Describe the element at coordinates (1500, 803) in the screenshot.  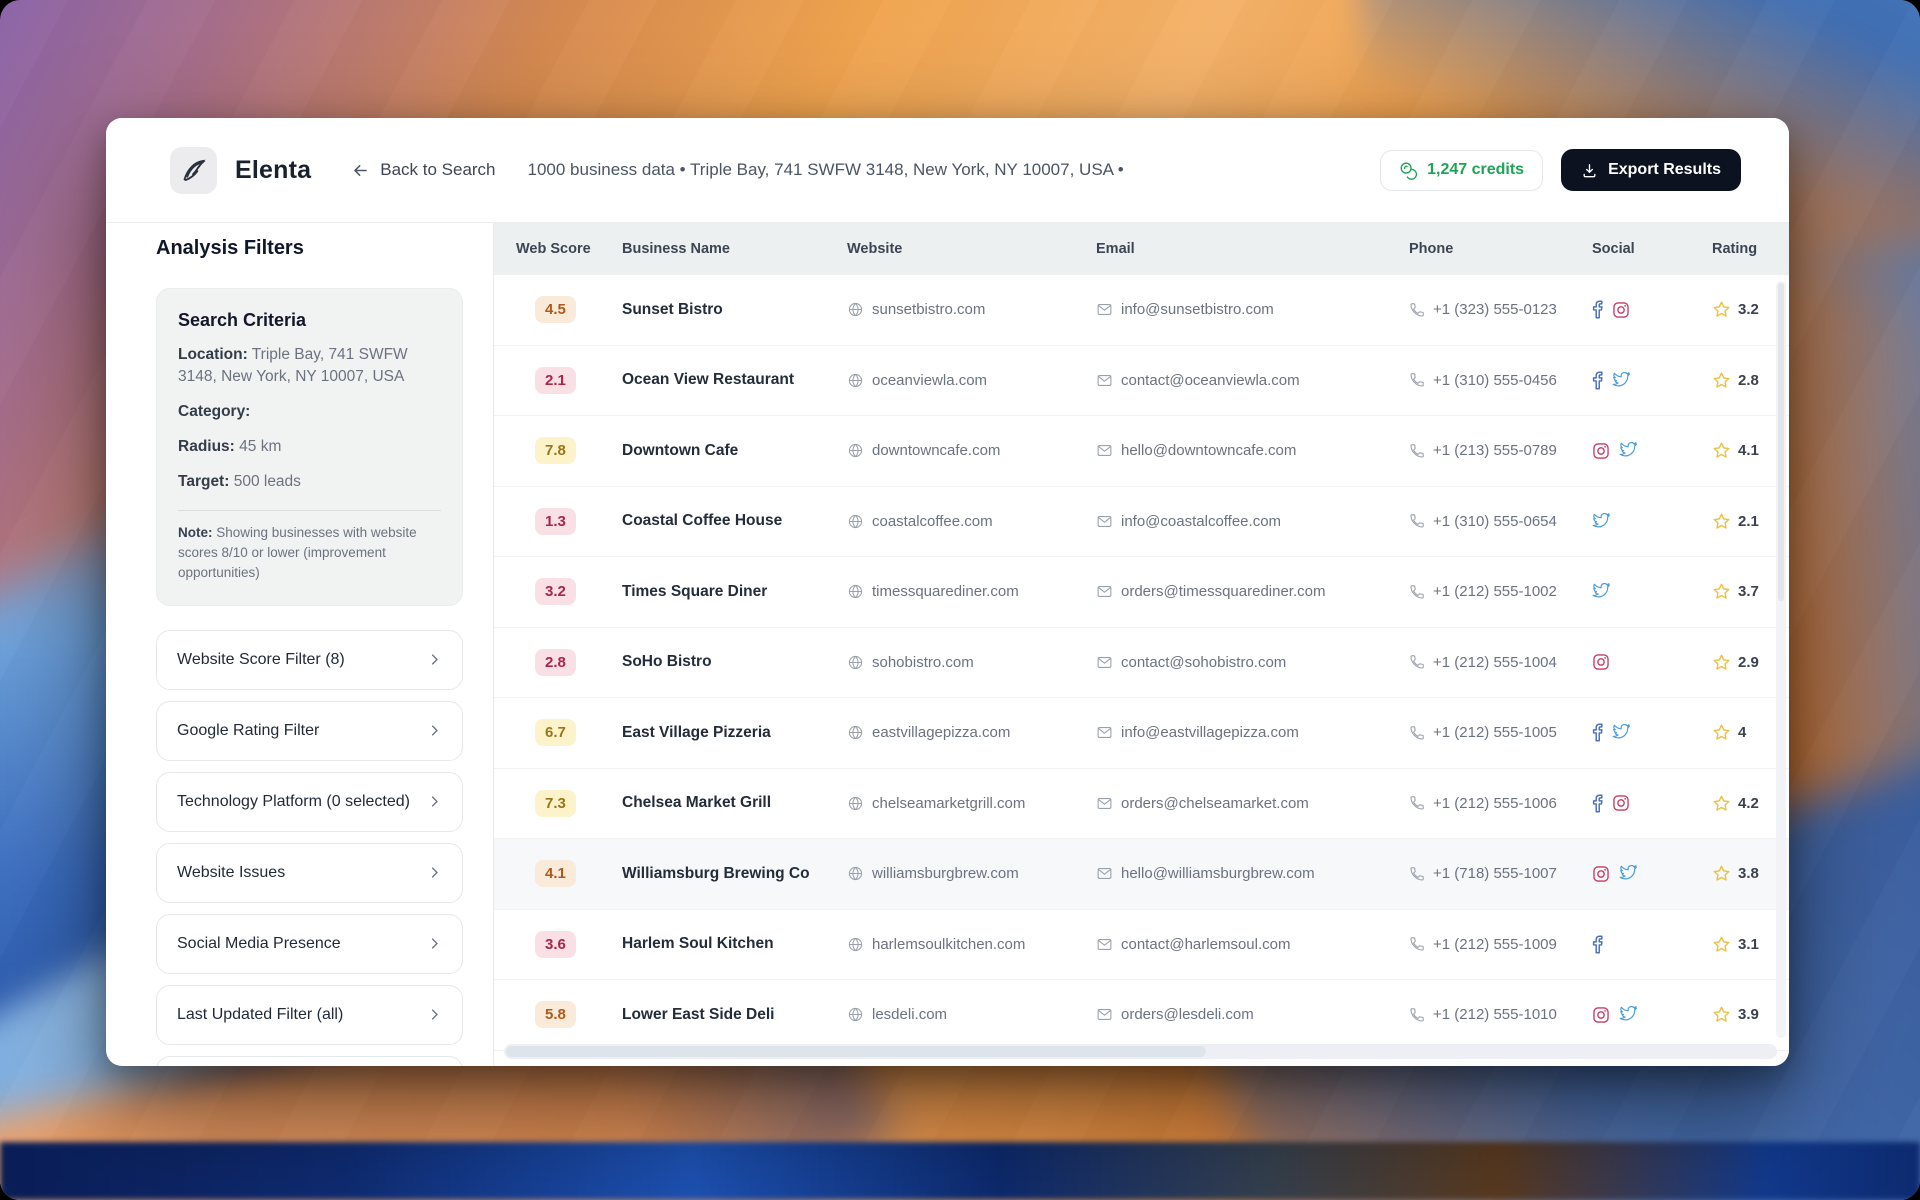
I see `phone-cell: +1 (212) 555-1006` at that location.